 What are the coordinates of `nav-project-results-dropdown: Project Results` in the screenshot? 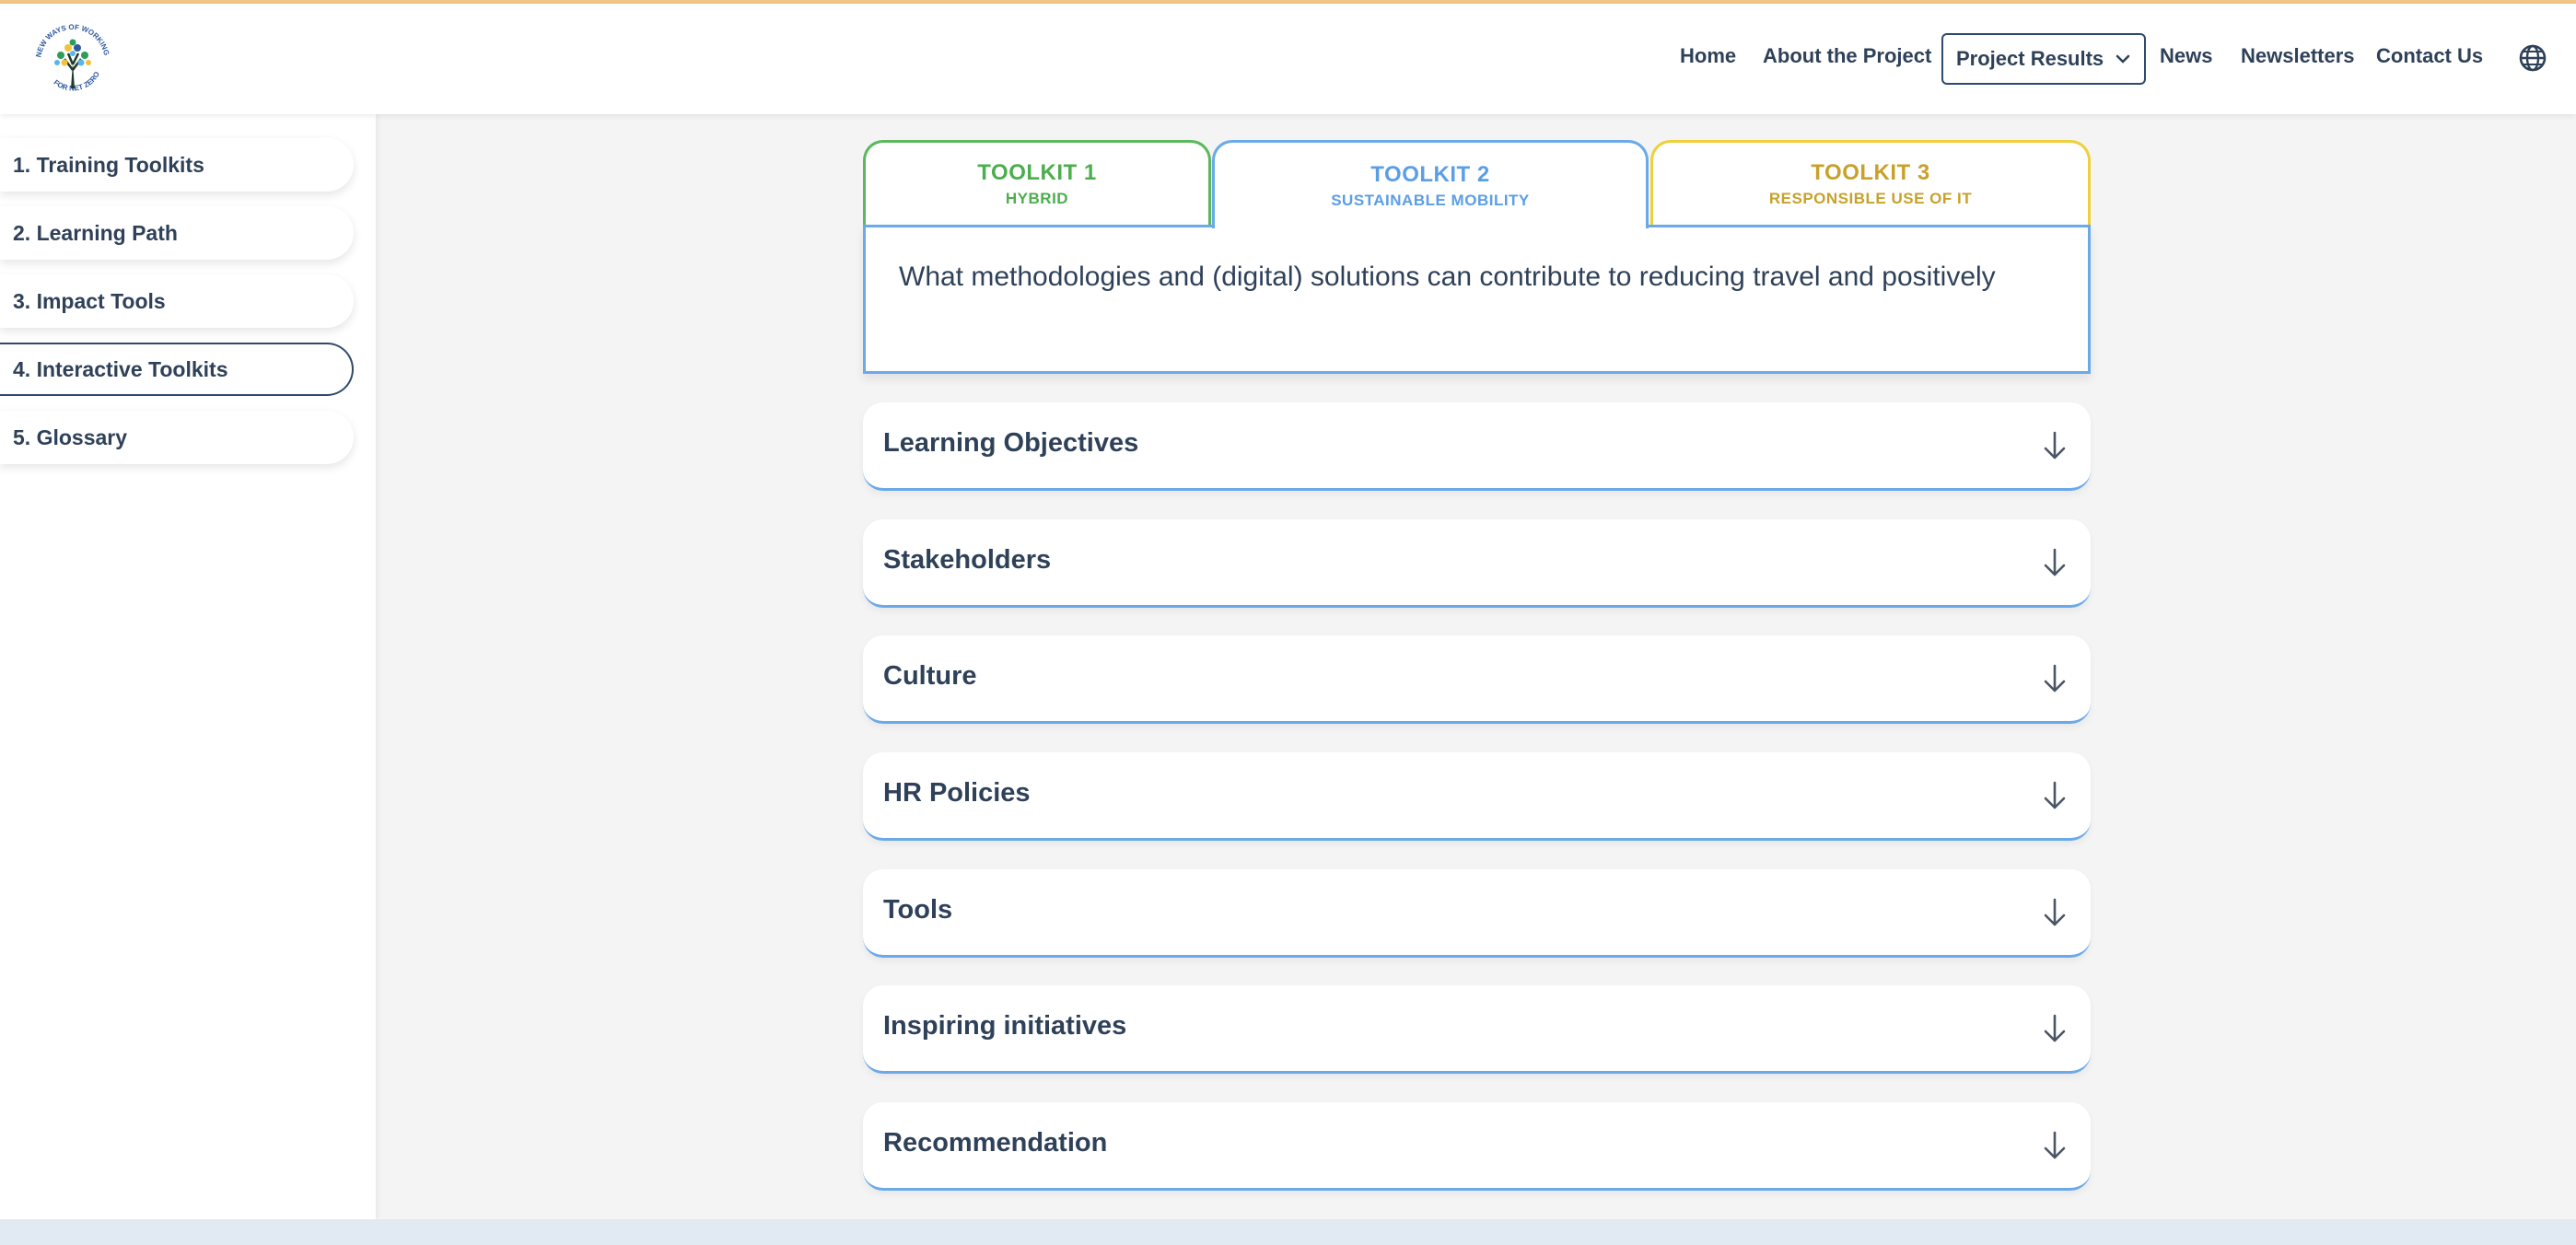 It's located at (2044, 59).